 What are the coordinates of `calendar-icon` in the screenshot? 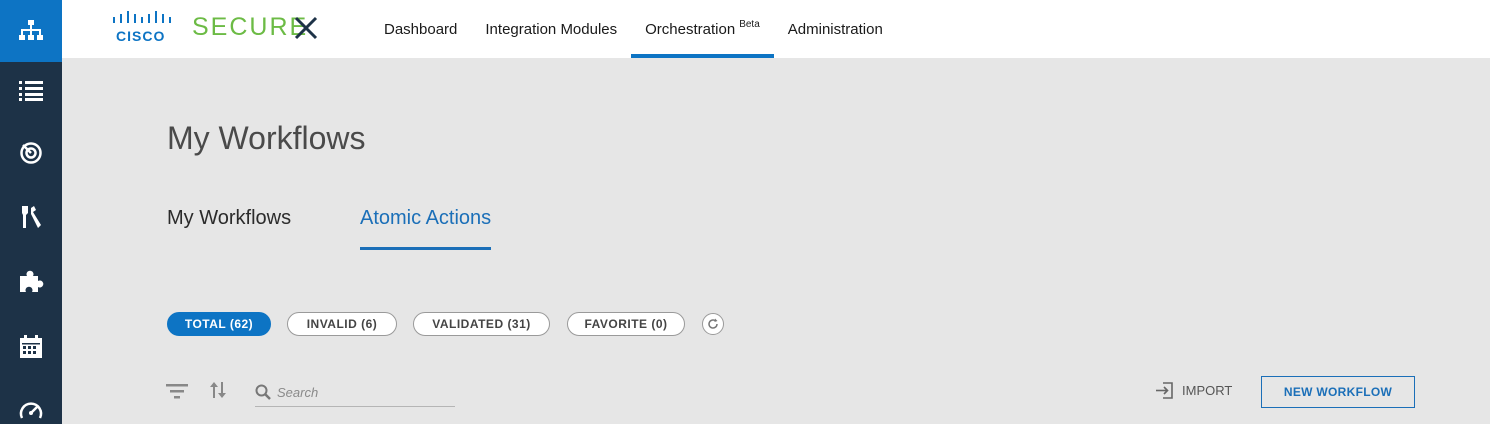 It's located at (31, 346).